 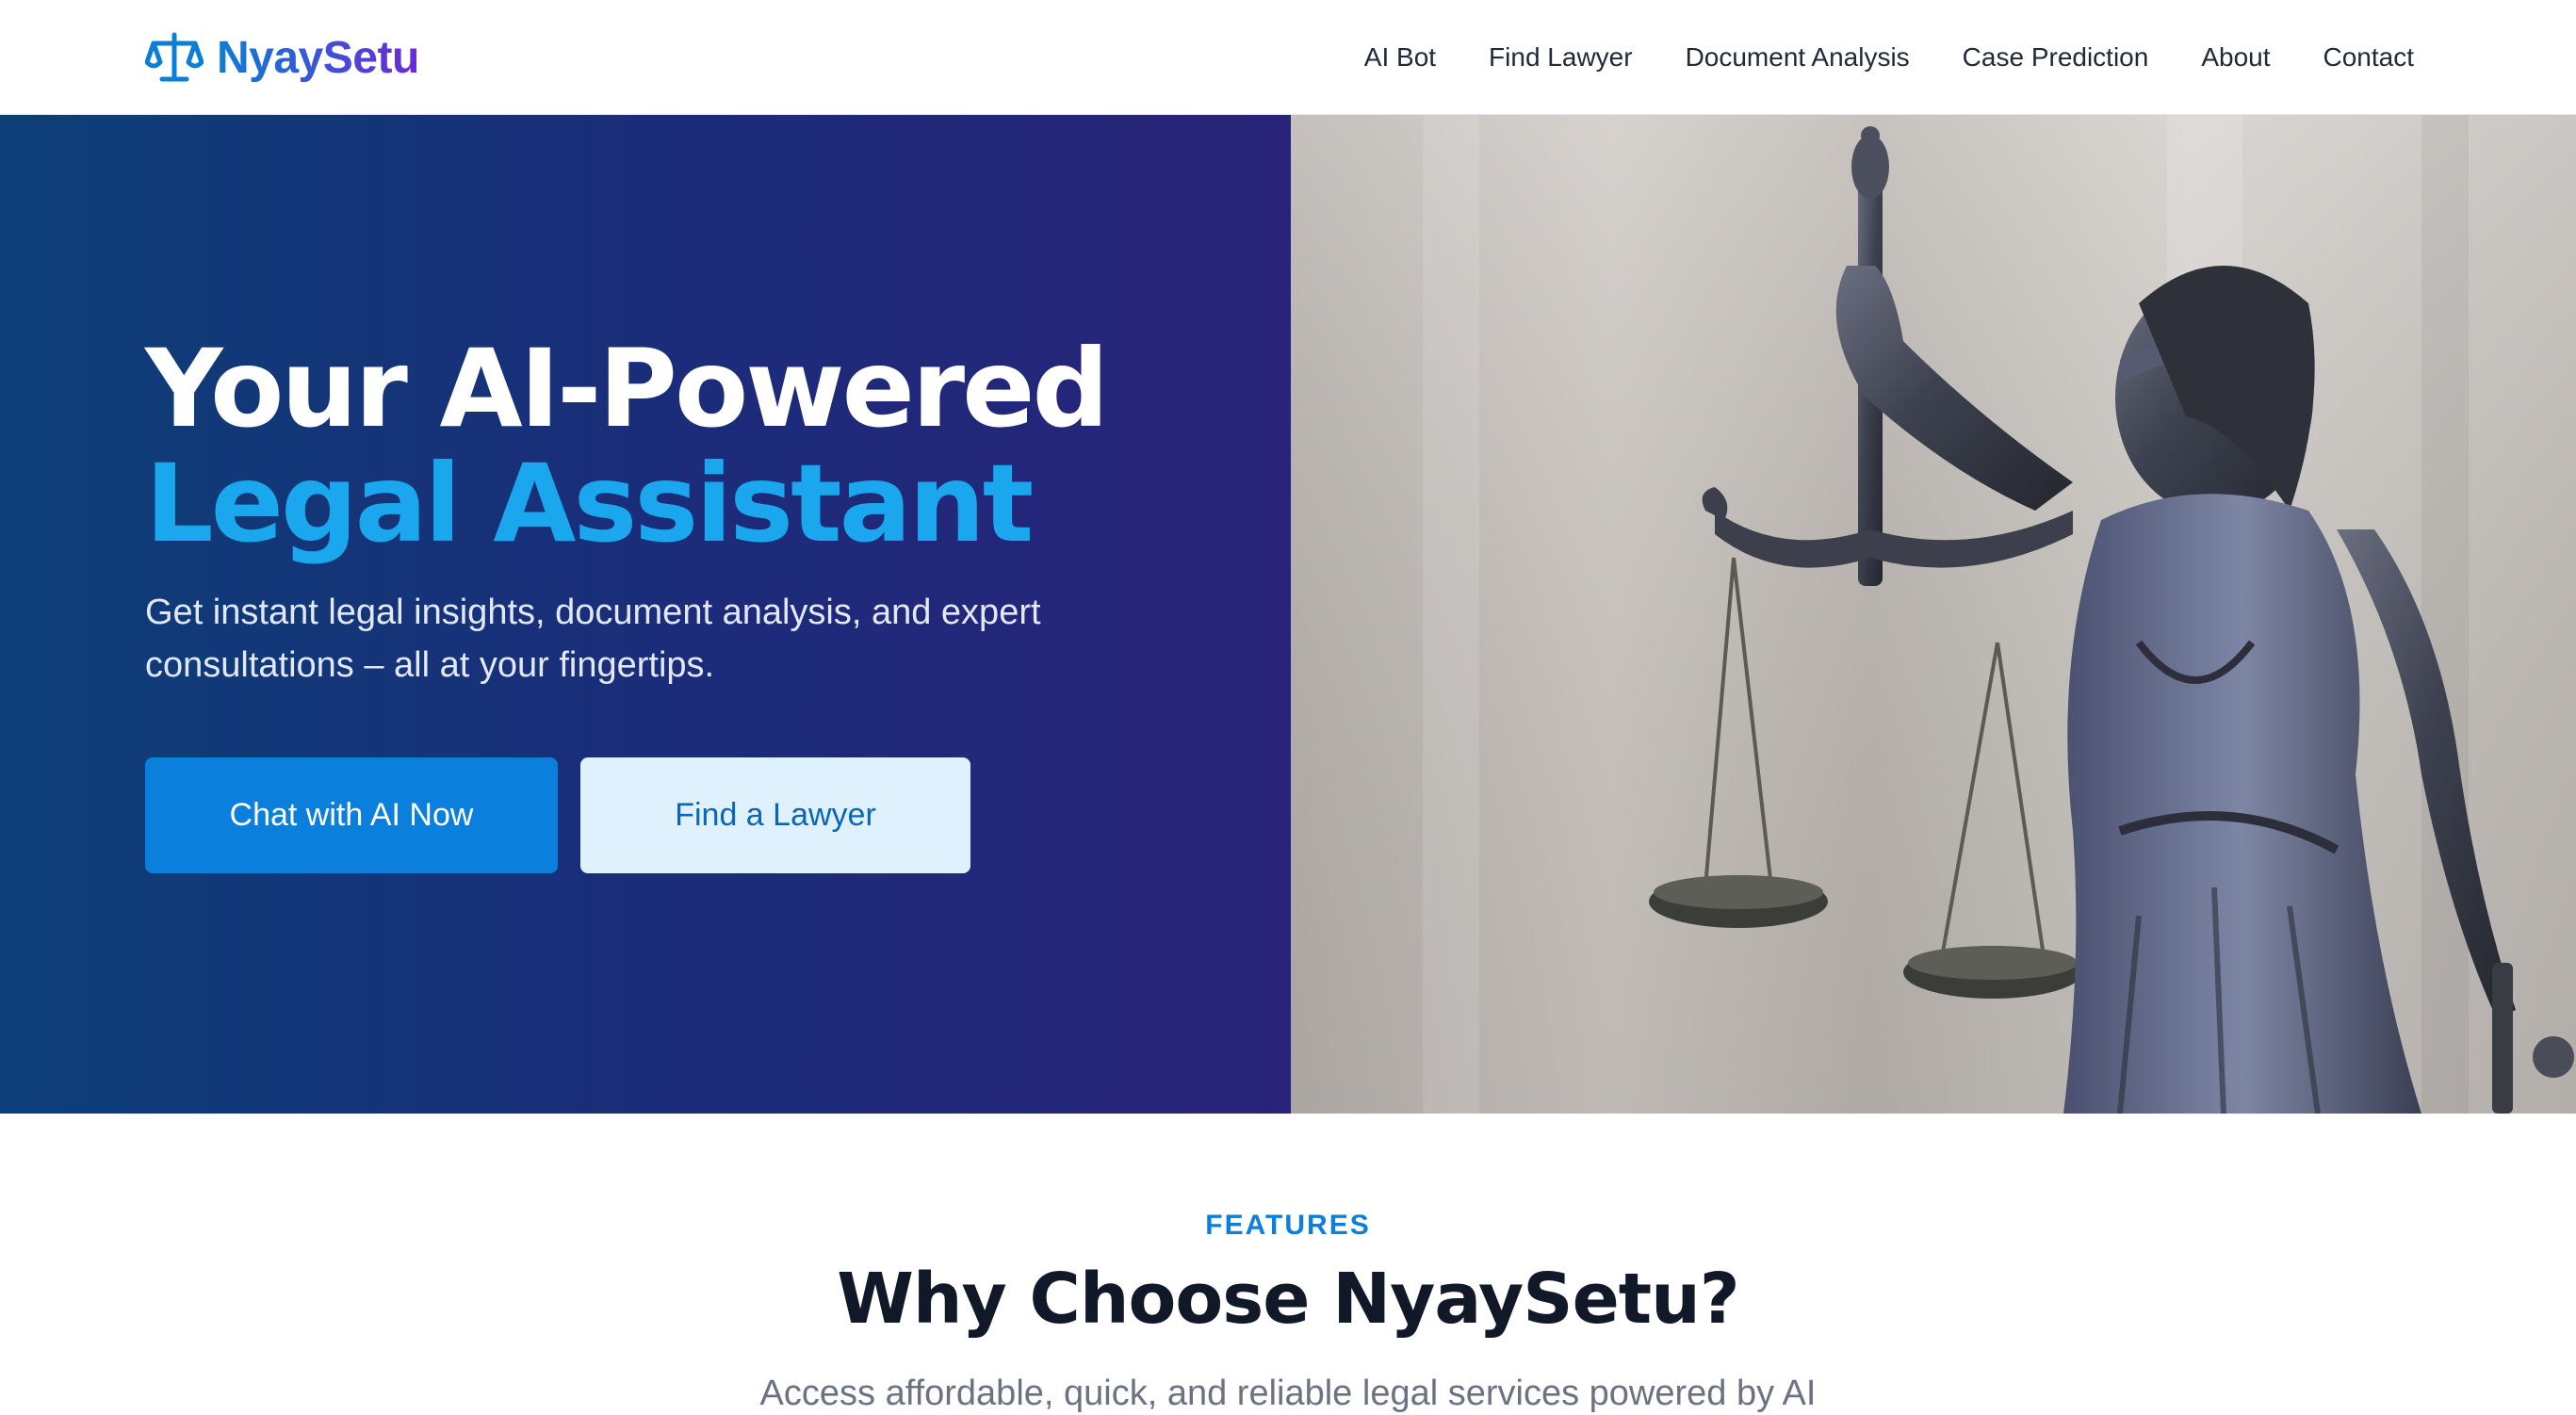 I want to click on brand-logo: NyaySetu, so click(x=282, y=57).